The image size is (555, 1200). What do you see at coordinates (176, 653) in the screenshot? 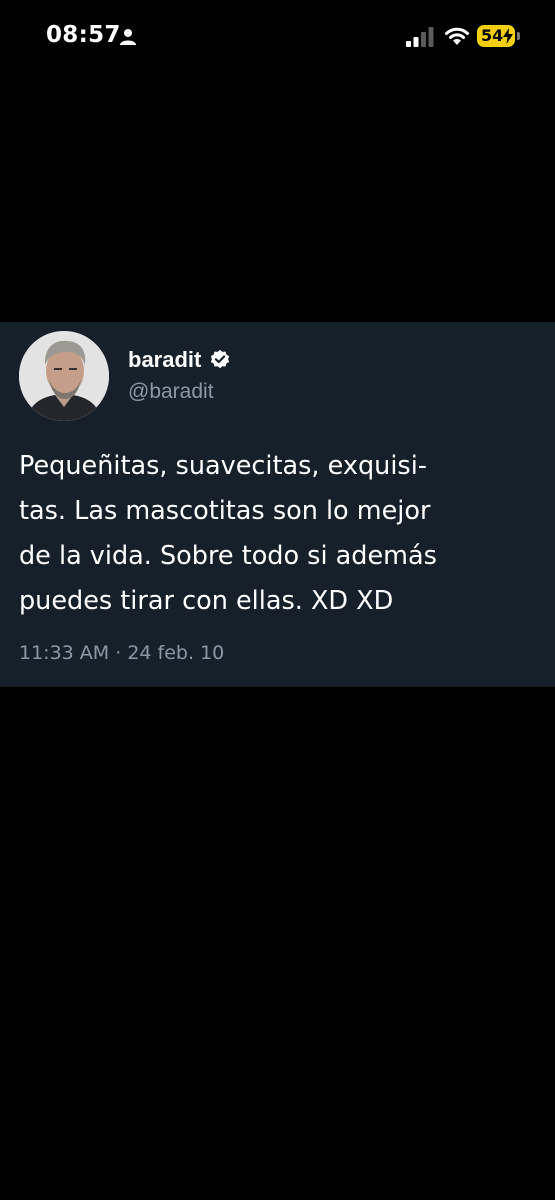
I see `tweet-date: 24 feb. 10` at bounding box center [176, 653].